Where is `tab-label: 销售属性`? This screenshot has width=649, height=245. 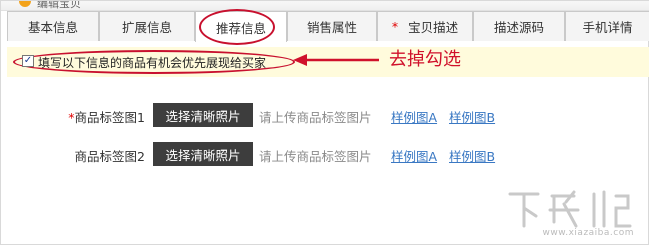 tab-label: 销售属性 is located at coordinates (331, 27).